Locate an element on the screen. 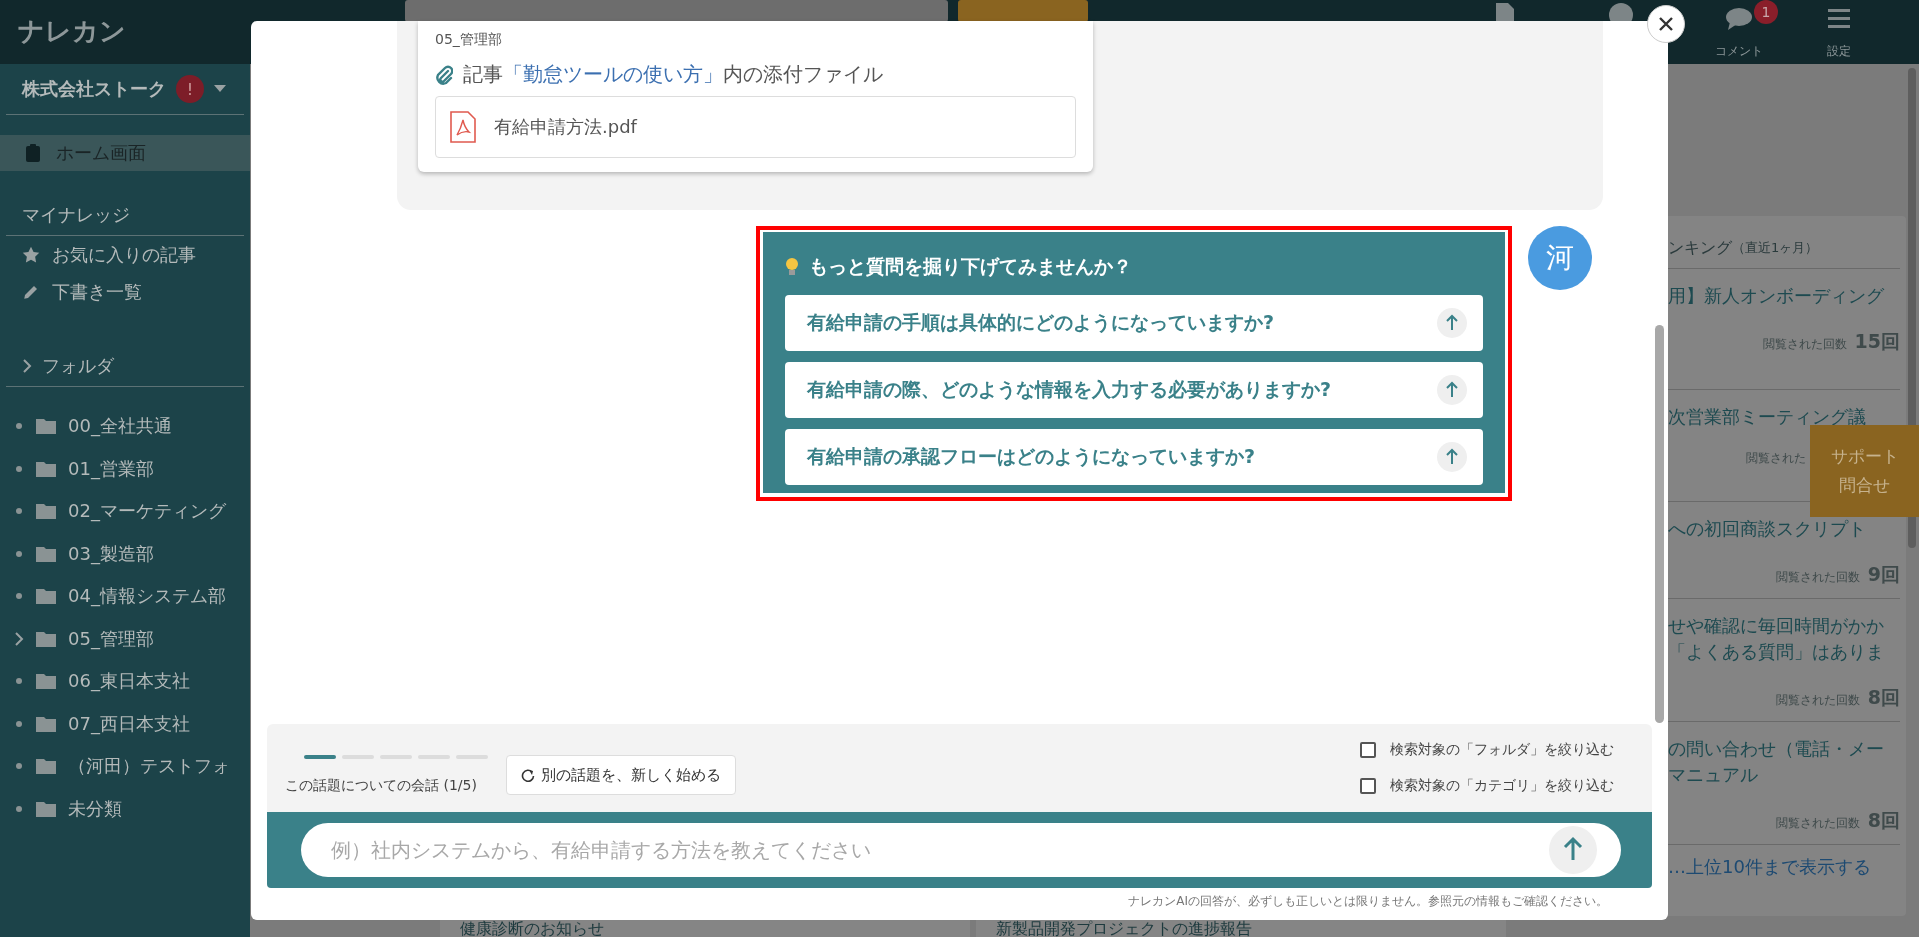 Image resolution: width=1919 pixels, height=937 pixels. attachment-caption: 記事「勤怠ツールの使い方」内の添付ファイル is located at coordinates (673, 74).